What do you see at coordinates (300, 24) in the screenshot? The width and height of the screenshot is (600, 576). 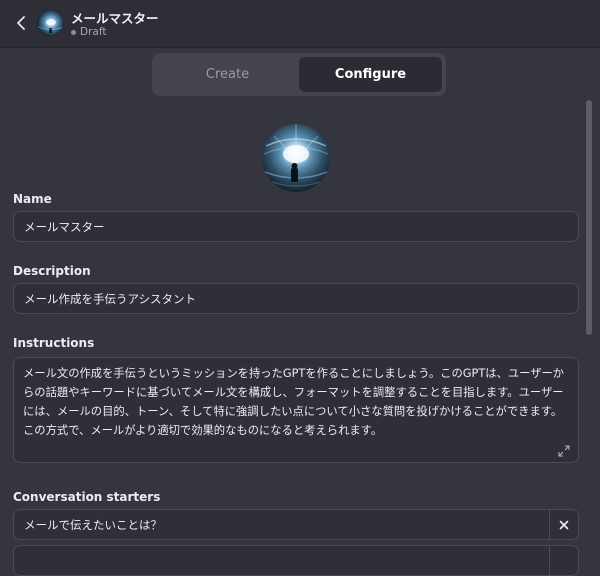 I see `gpt-editor-header: メールマスター Draft` at bounding box center [300, 24].